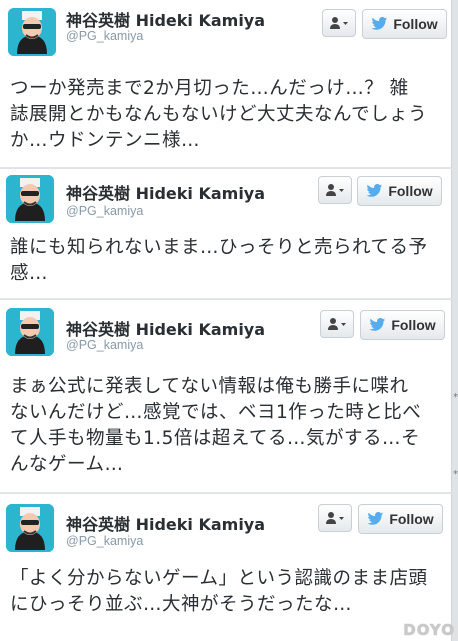 This screenshot has width=458, height=641. I want to click on watermark: DOYO, so click(429, 630).